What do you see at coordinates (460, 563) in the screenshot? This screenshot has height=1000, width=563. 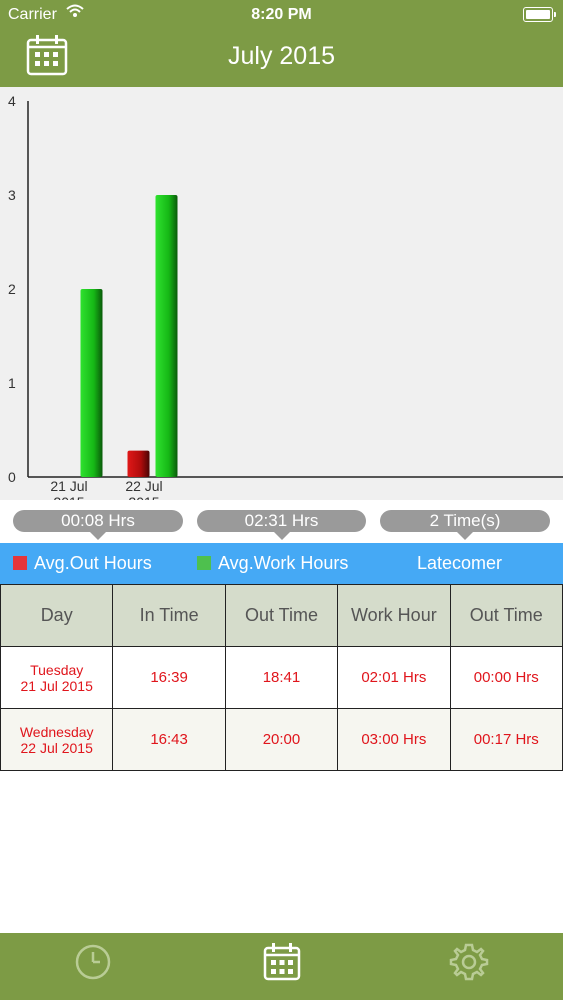 I see `legend-latecomer: Latecomer` at bounding box center [460, 563].